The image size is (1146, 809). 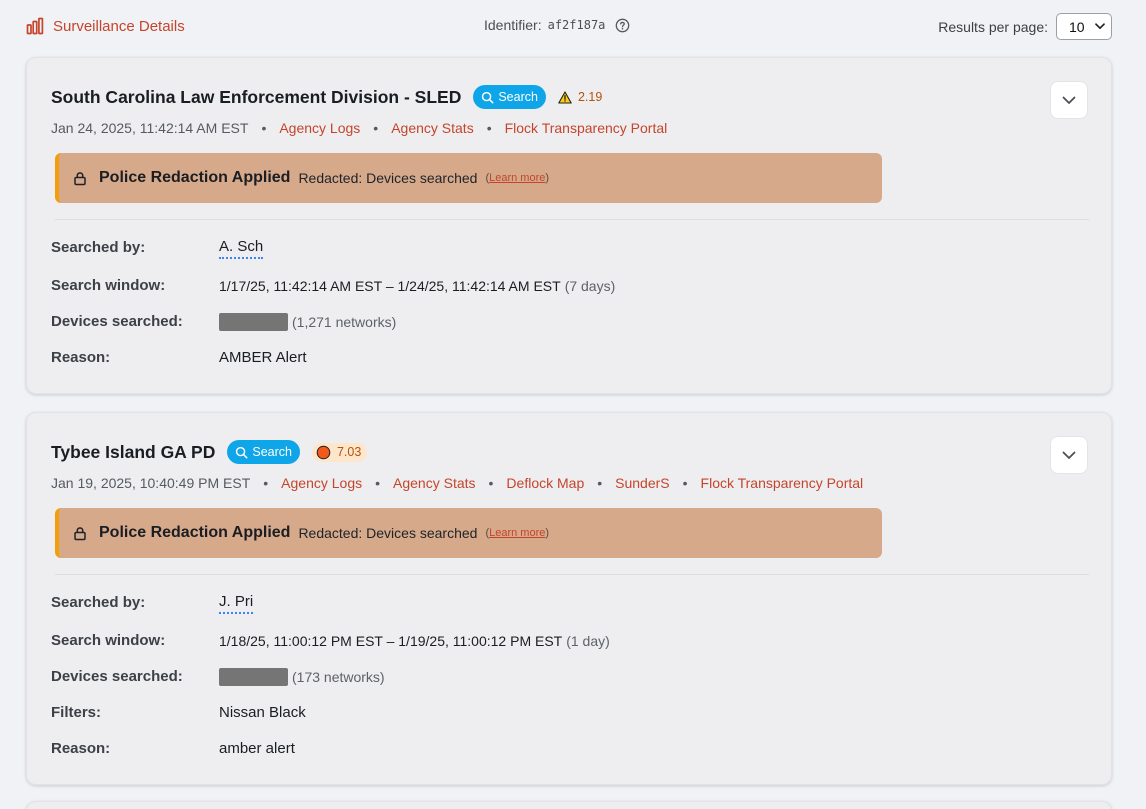 I want to click on warning-triangle-icon, so click(x=565, y=97).